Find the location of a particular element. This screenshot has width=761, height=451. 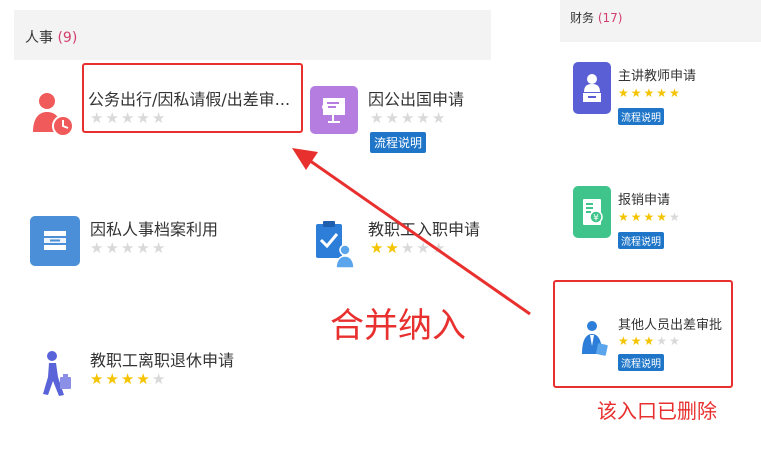

merge-annotation: 合并纳入 is located at coordinates (398, 326).